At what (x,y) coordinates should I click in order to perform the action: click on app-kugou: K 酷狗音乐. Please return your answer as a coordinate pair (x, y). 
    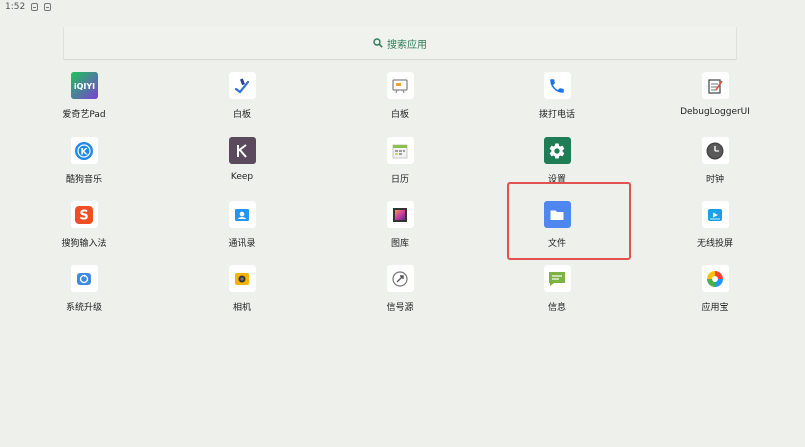
    Looking at the image, I should click on (84, 162).